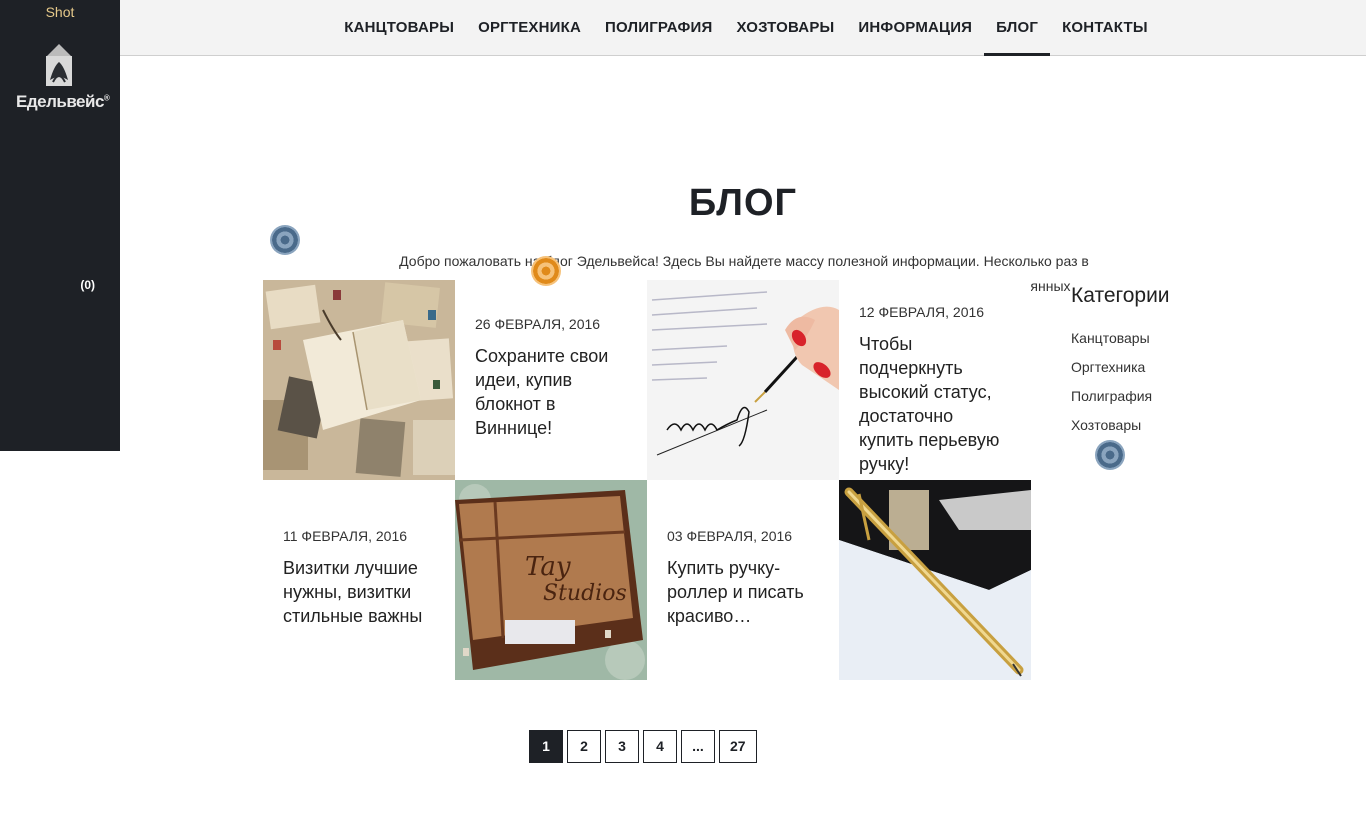  Describe the element at coordinates (743, 203) in the screenshot. I see `page-title: БЛОГ` at that location.